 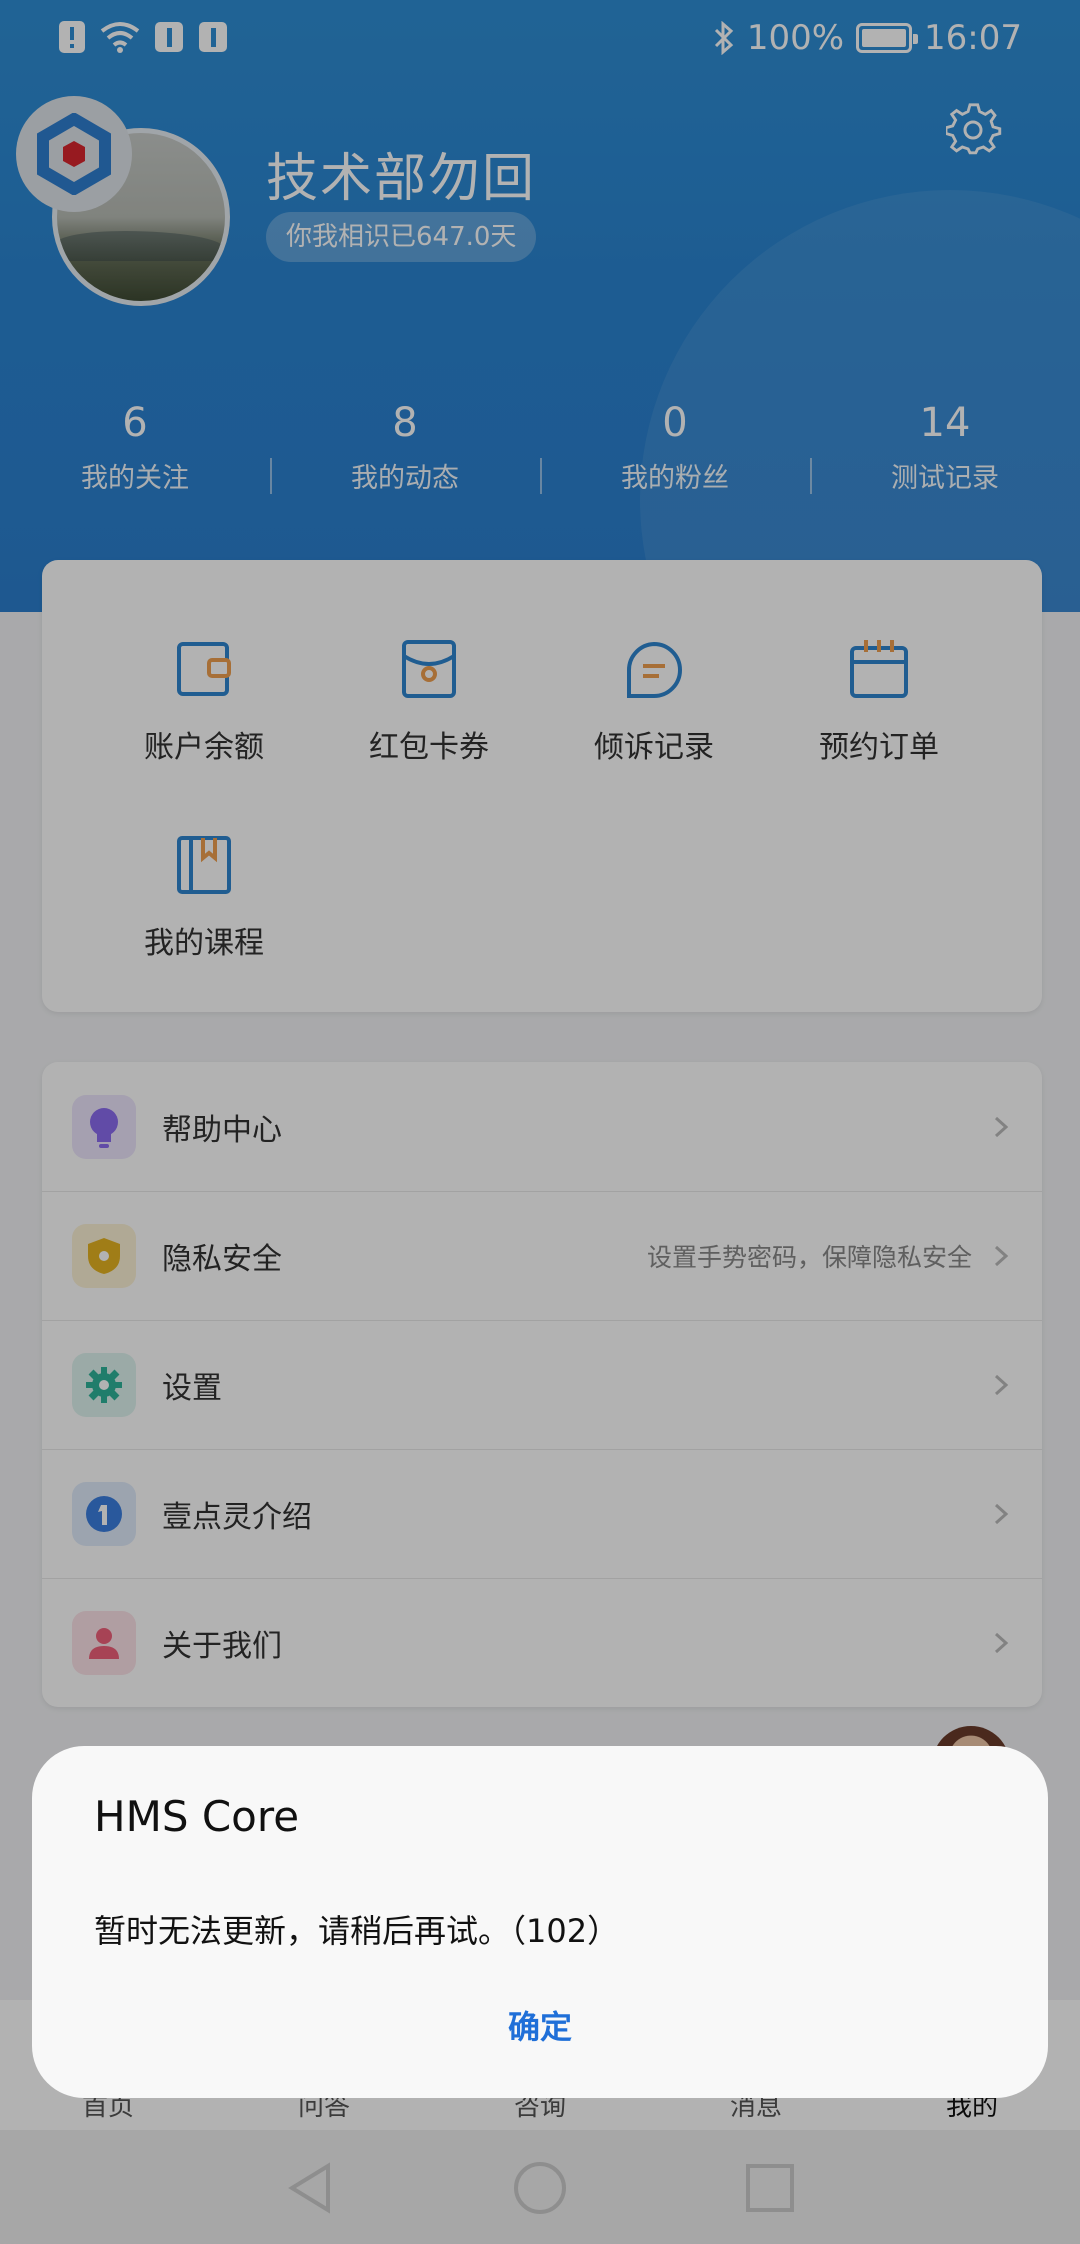 What do you see at coordinates (540, 2025) in the screenshot?
I see `confirm-button: 确定` at bounding box center [540, 2025].